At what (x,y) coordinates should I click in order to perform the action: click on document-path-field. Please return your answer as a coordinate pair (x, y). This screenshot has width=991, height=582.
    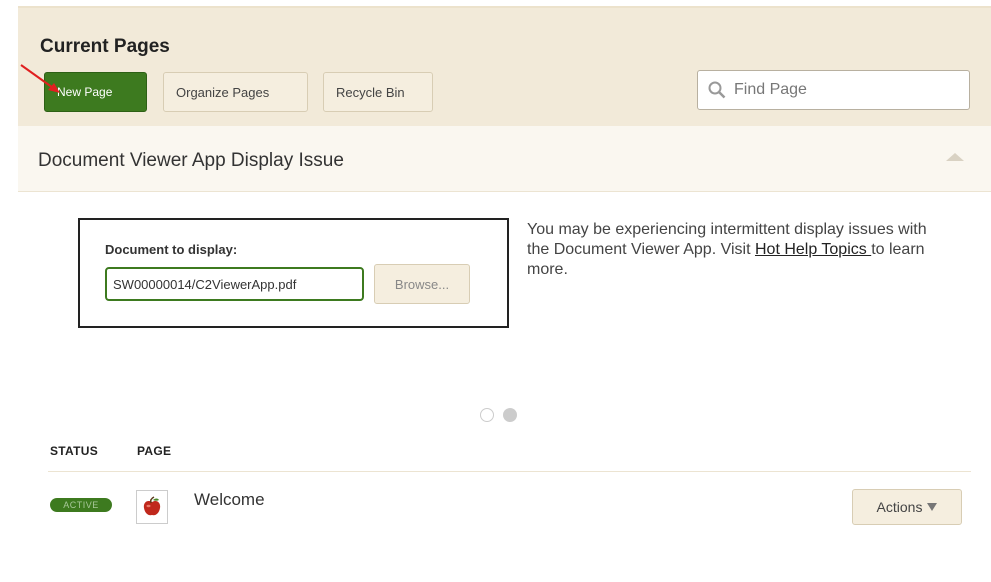
    Looking at the image, I should click on (234, 284).